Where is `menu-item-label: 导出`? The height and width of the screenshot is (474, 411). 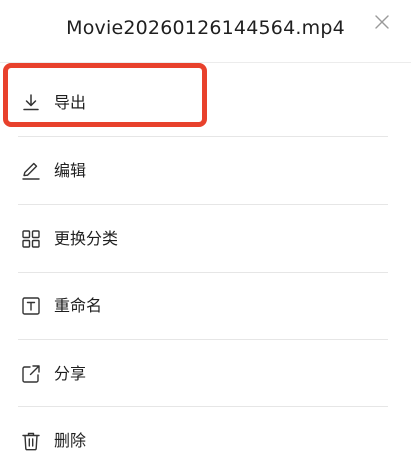 menu-item-label: 导出 is located at coordinates (70, 102).